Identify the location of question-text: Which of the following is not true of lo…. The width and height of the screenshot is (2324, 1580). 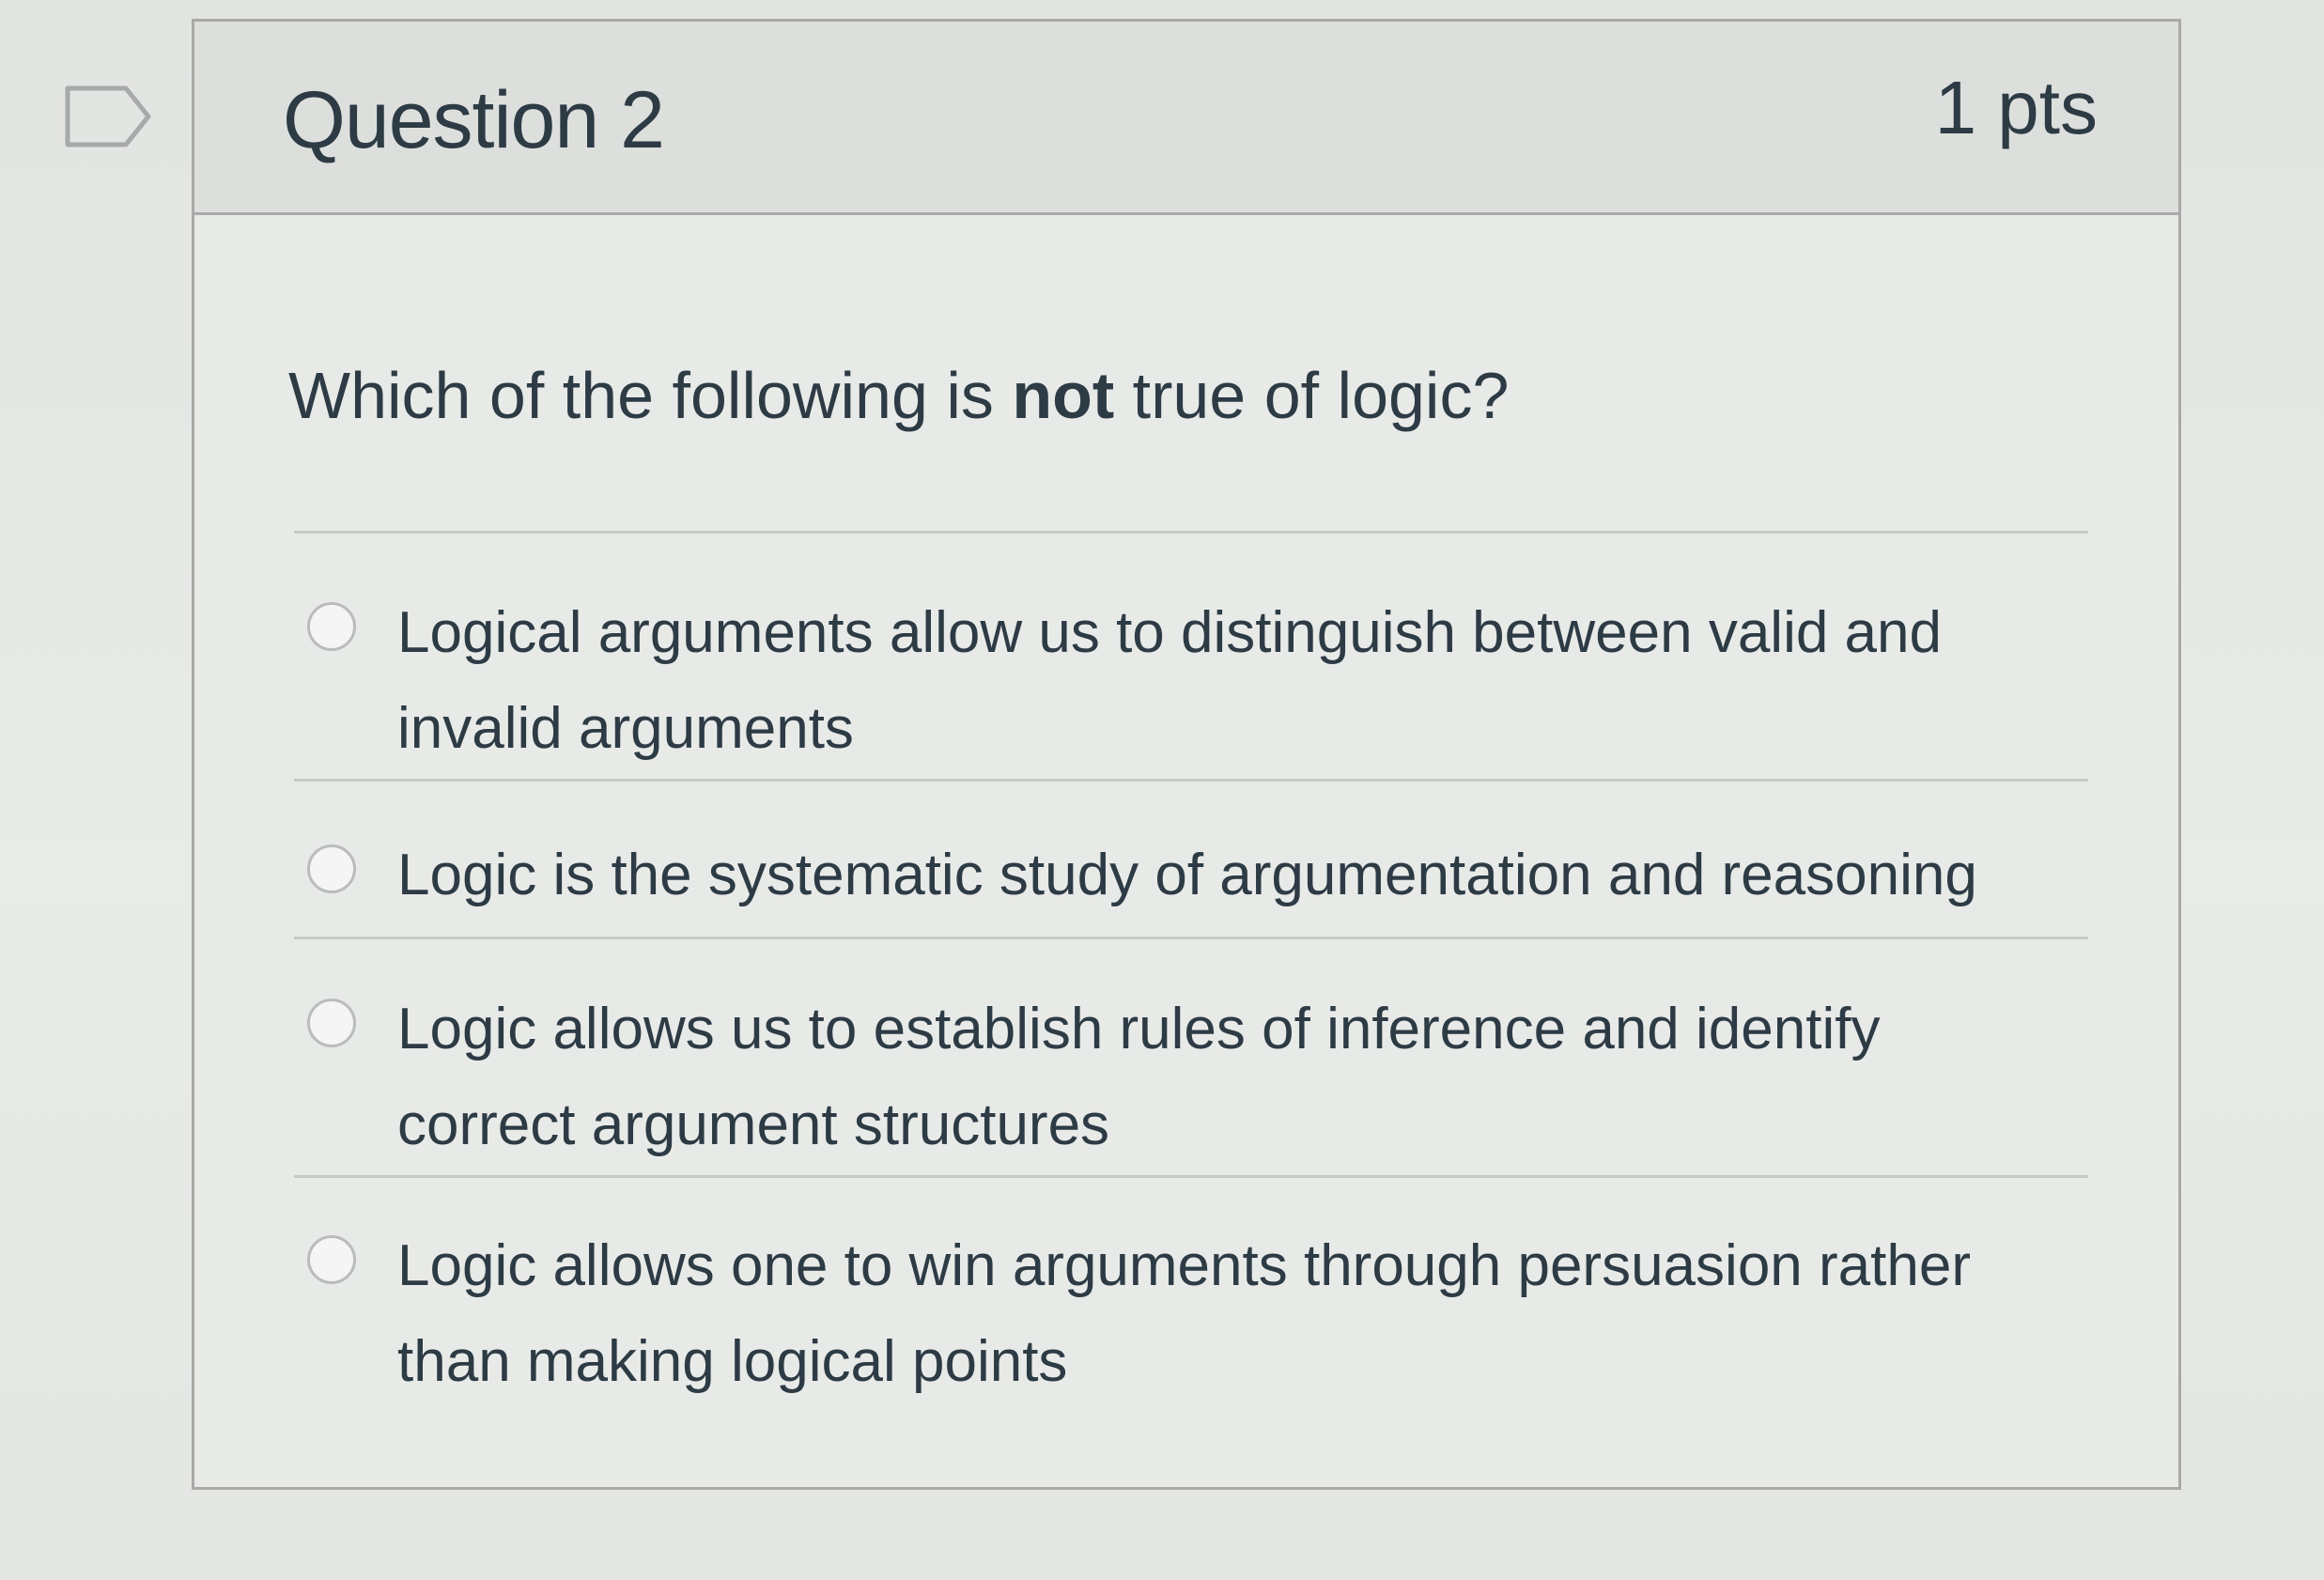
(899, 395).